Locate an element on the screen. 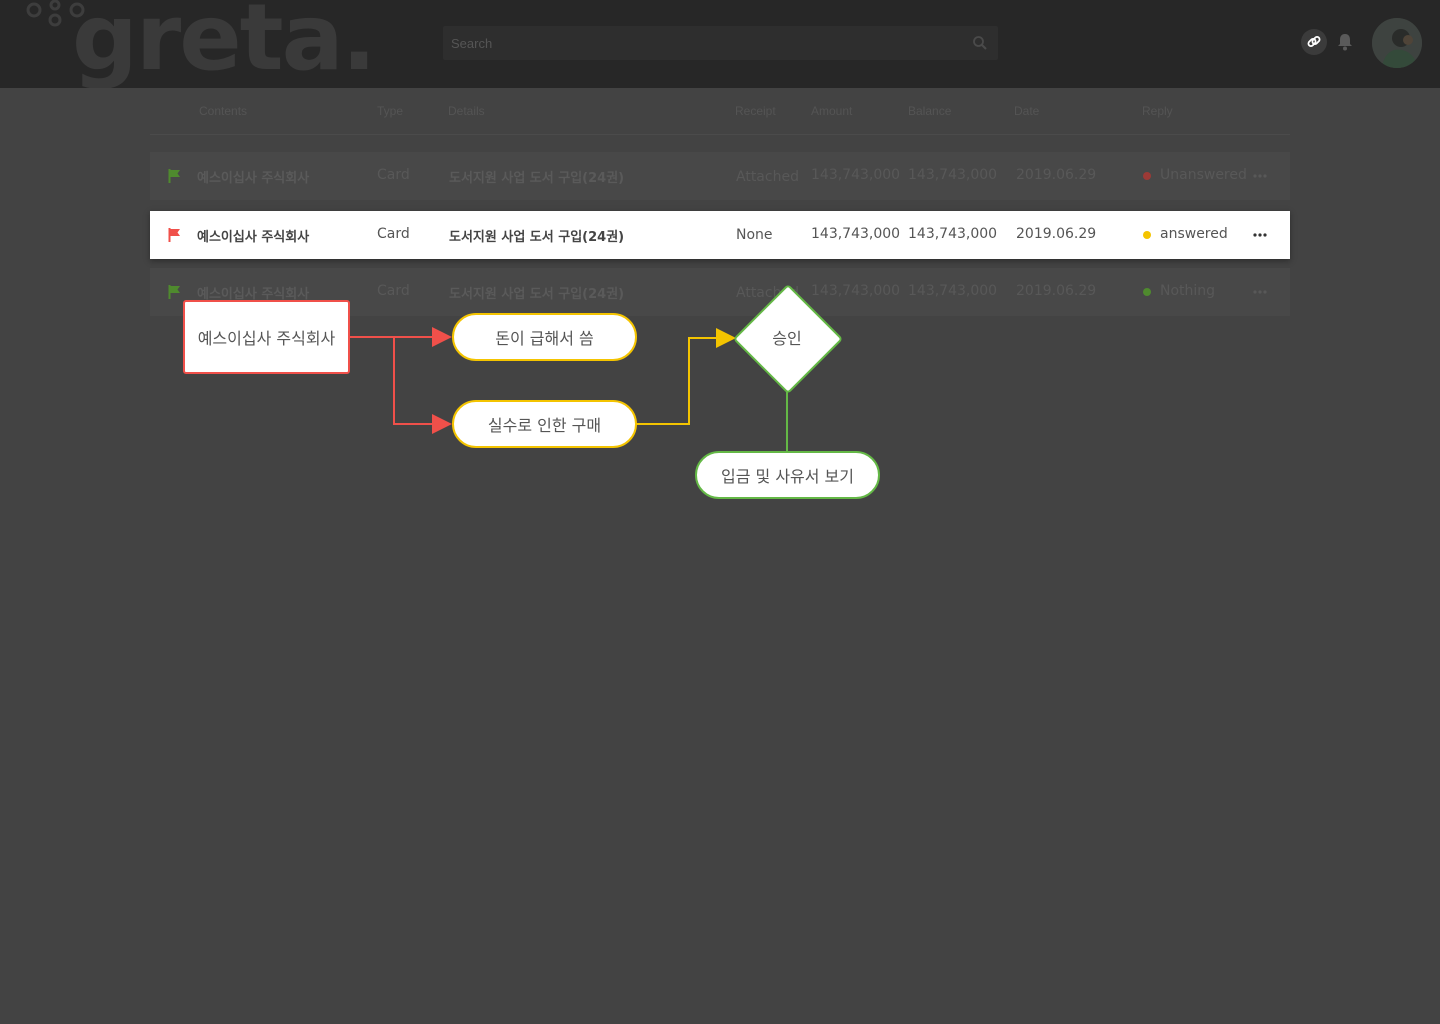 This screenshot has width=1440, height=1024. flow-node-reason-1: 돈이 급해서 씀 is located at coordinates (544, 337).